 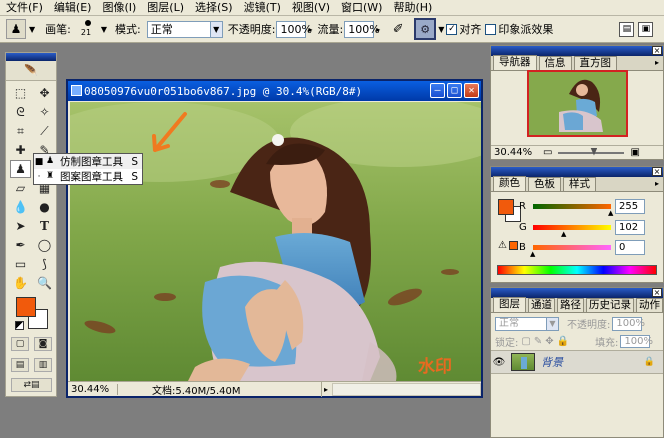 What do you see at coordinates (547, 152) in the screenshot?
I see `zoom-out-icon: ▭` at bounding box center [547, 152].